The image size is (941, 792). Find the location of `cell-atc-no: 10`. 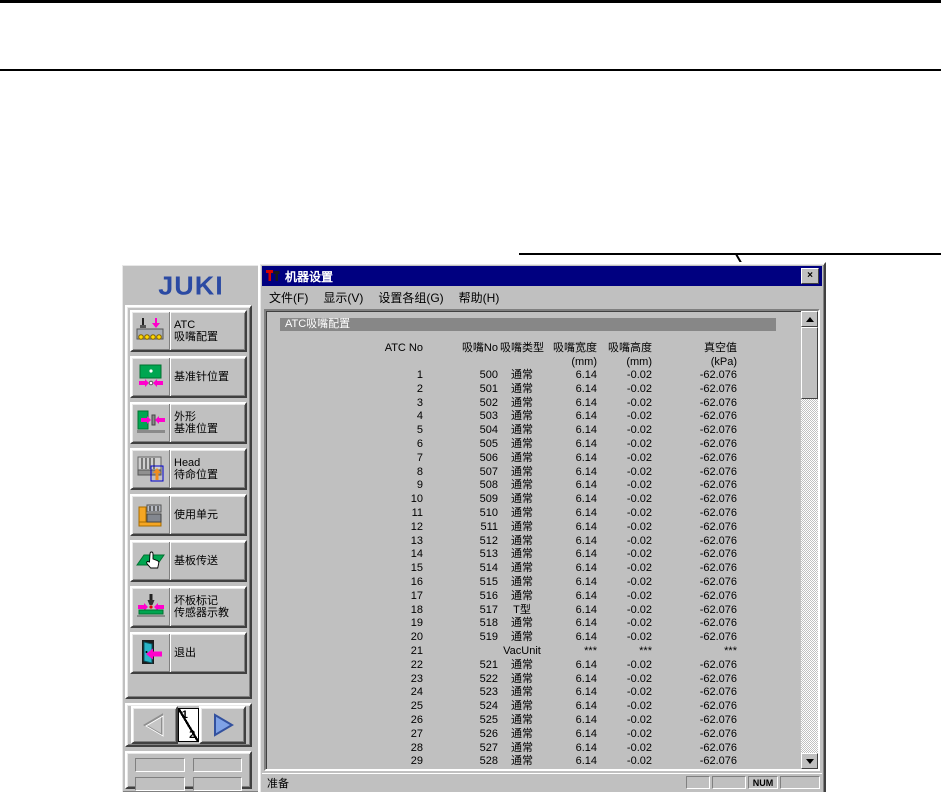

cell-atc-no: 10 is located at coordinates (416, 499).